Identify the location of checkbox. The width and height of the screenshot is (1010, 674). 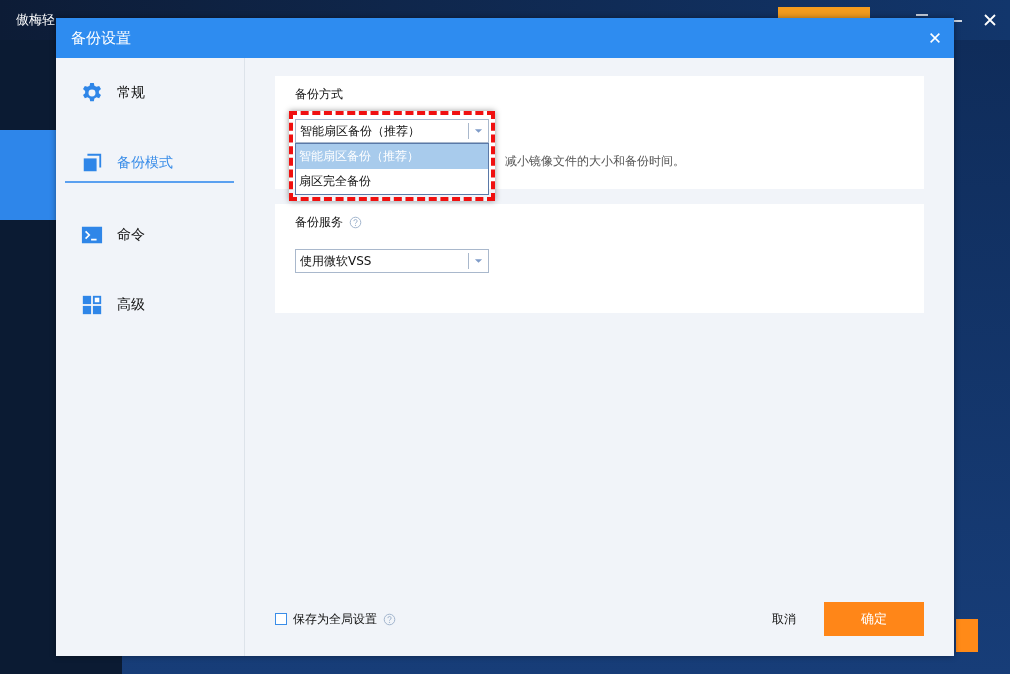
(281, 619).